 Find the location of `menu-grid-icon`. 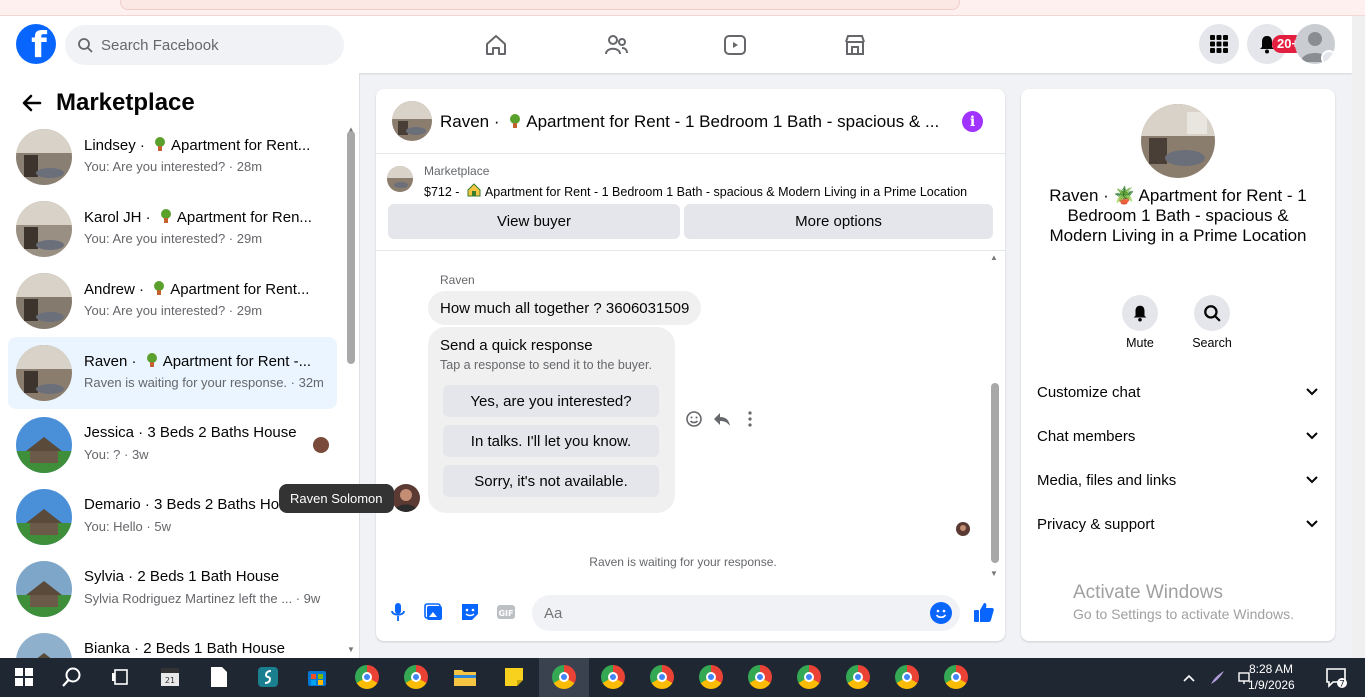

menu-grid-icon is located at coordinates (1219, 44).